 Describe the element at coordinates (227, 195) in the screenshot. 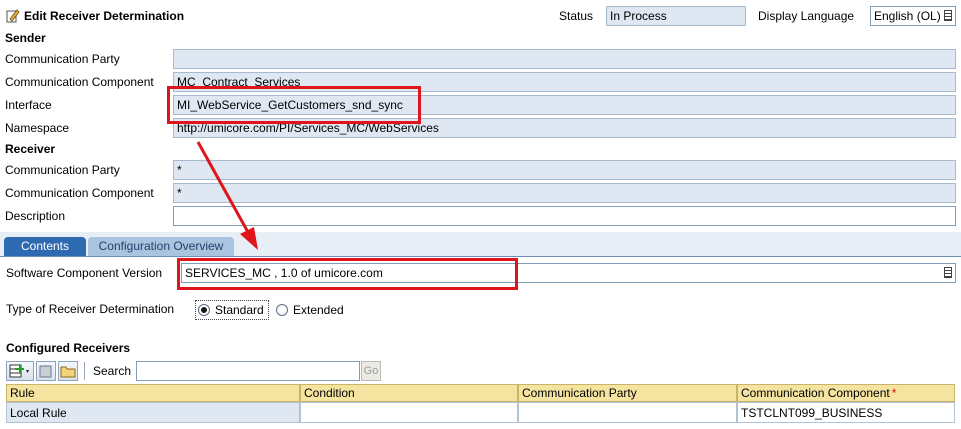

I see `annotation-arrow` at that location.